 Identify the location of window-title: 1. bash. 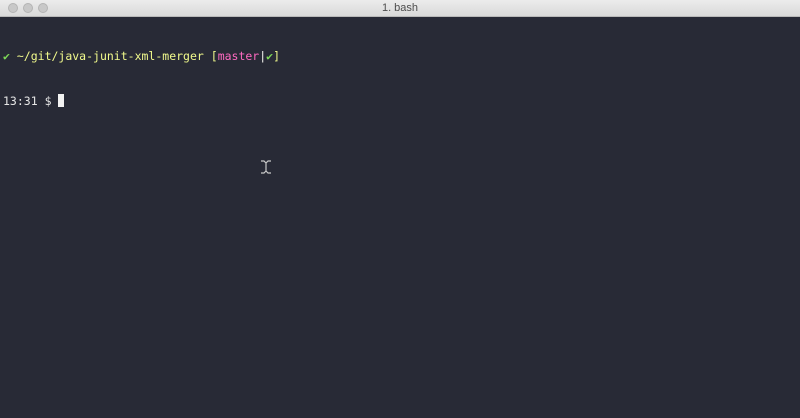
(400, 8).